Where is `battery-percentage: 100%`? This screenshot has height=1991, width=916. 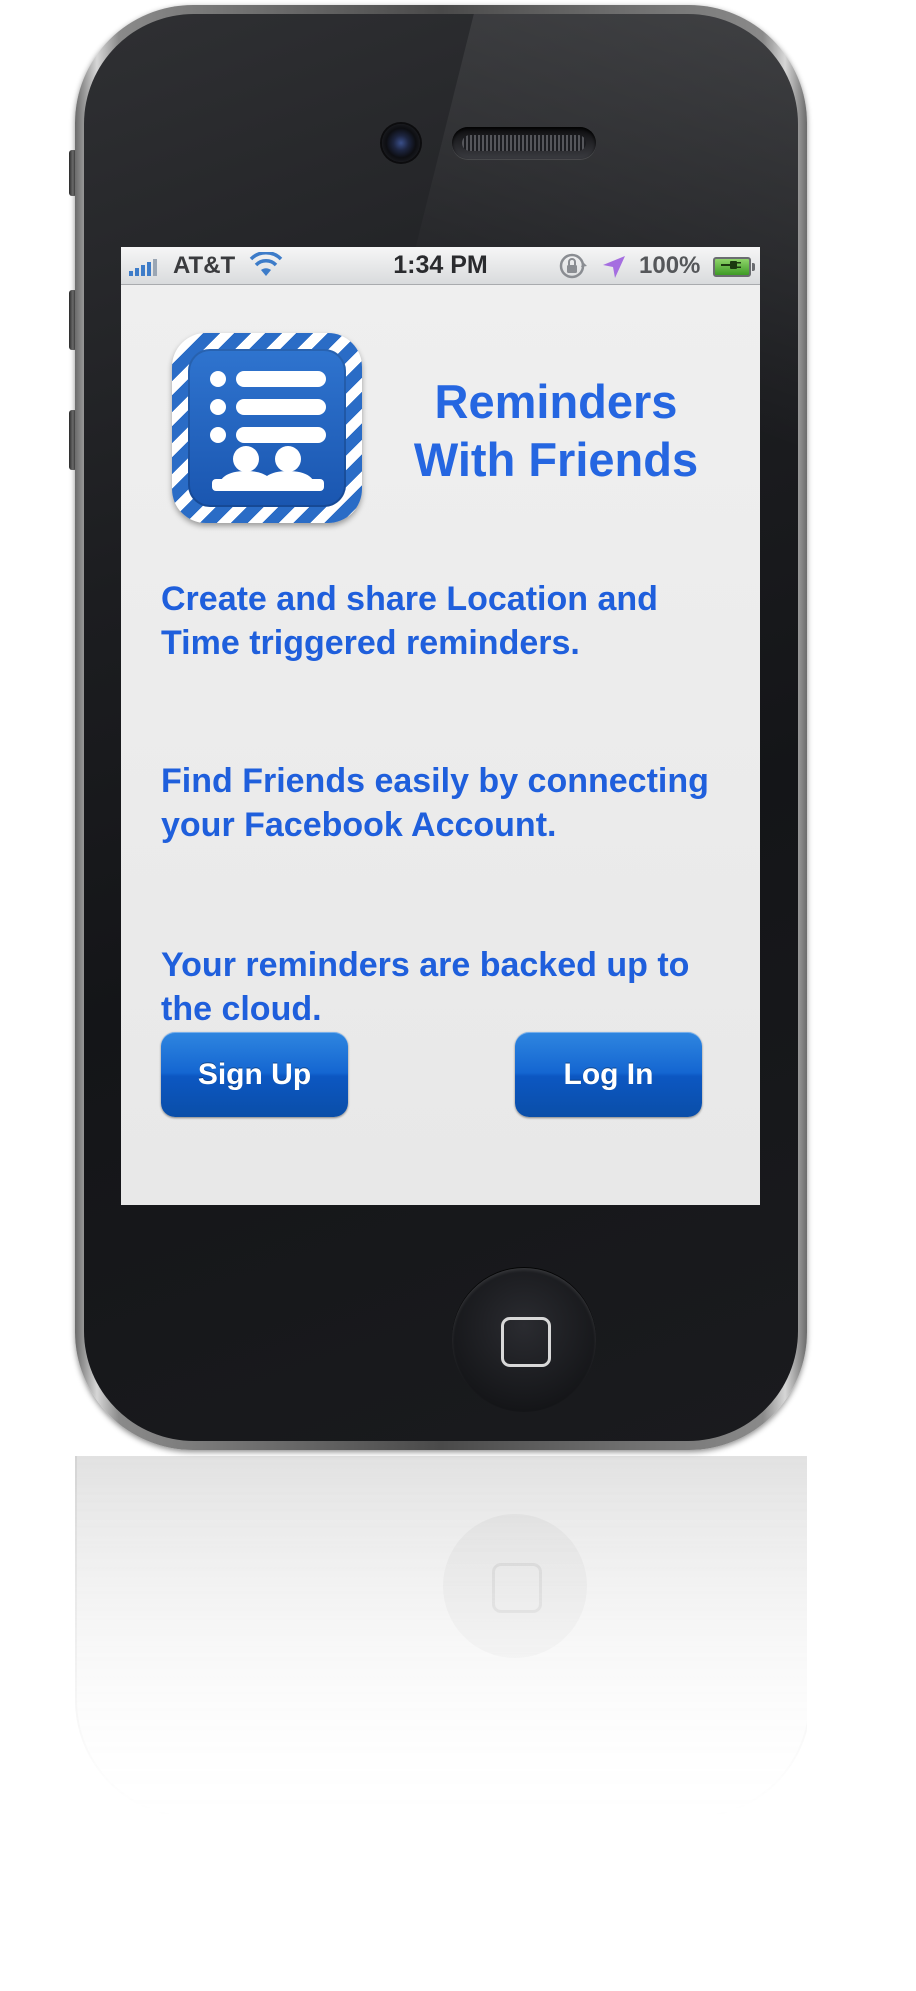 battery-percentage: 100% is located at coordinates (670, 265).